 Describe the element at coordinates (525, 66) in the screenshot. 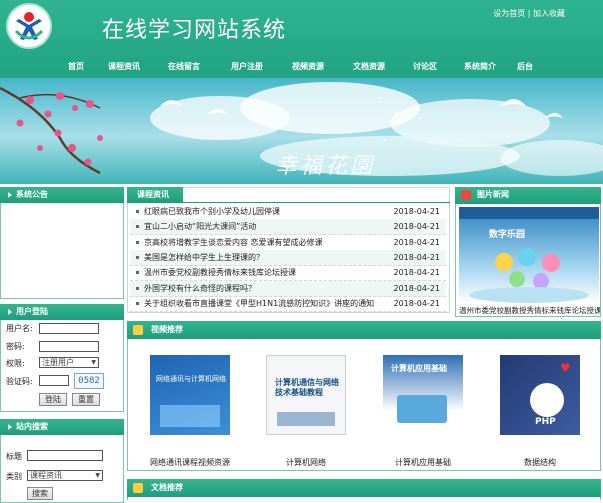

I see `nav-item-admin: 后台` at that location.